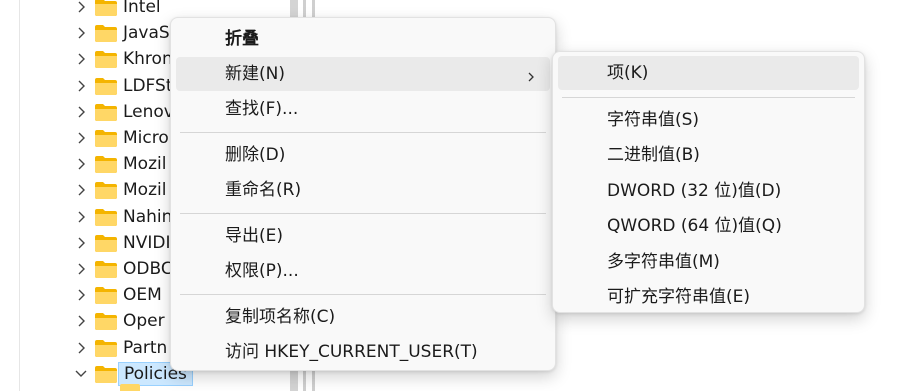 The height and width of the screenshot is (391, 924). I want to click on submenu-item: 可扩充字符串值(E), so click(708, 297).